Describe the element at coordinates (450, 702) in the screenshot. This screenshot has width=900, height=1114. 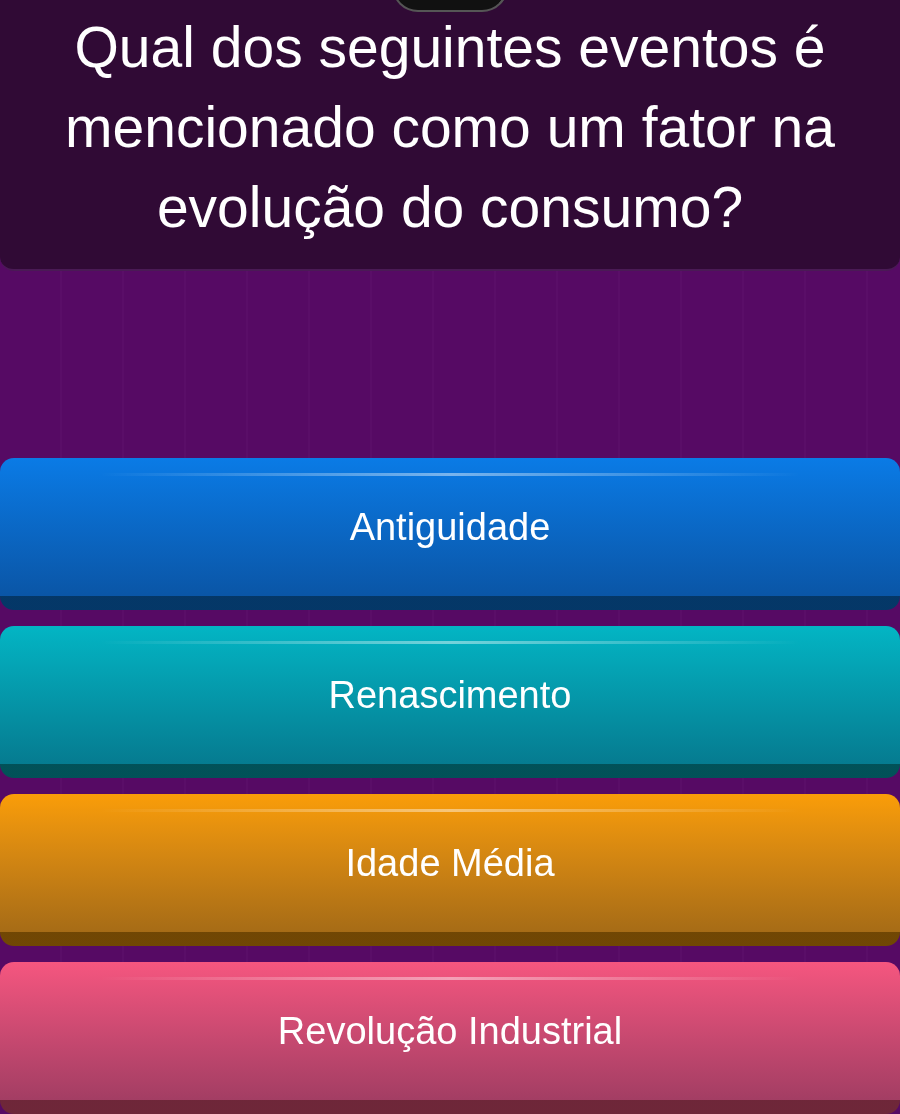
I see `answer-button: Renascimento` at that location.